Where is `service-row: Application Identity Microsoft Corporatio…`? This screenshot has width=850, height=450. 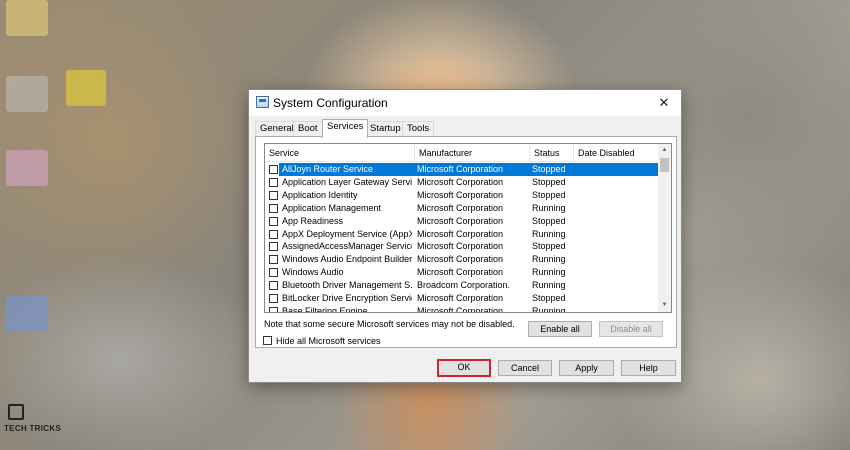 service-row: Application Identity Microsoft Corporatio… is located at coordinates (462, 195).